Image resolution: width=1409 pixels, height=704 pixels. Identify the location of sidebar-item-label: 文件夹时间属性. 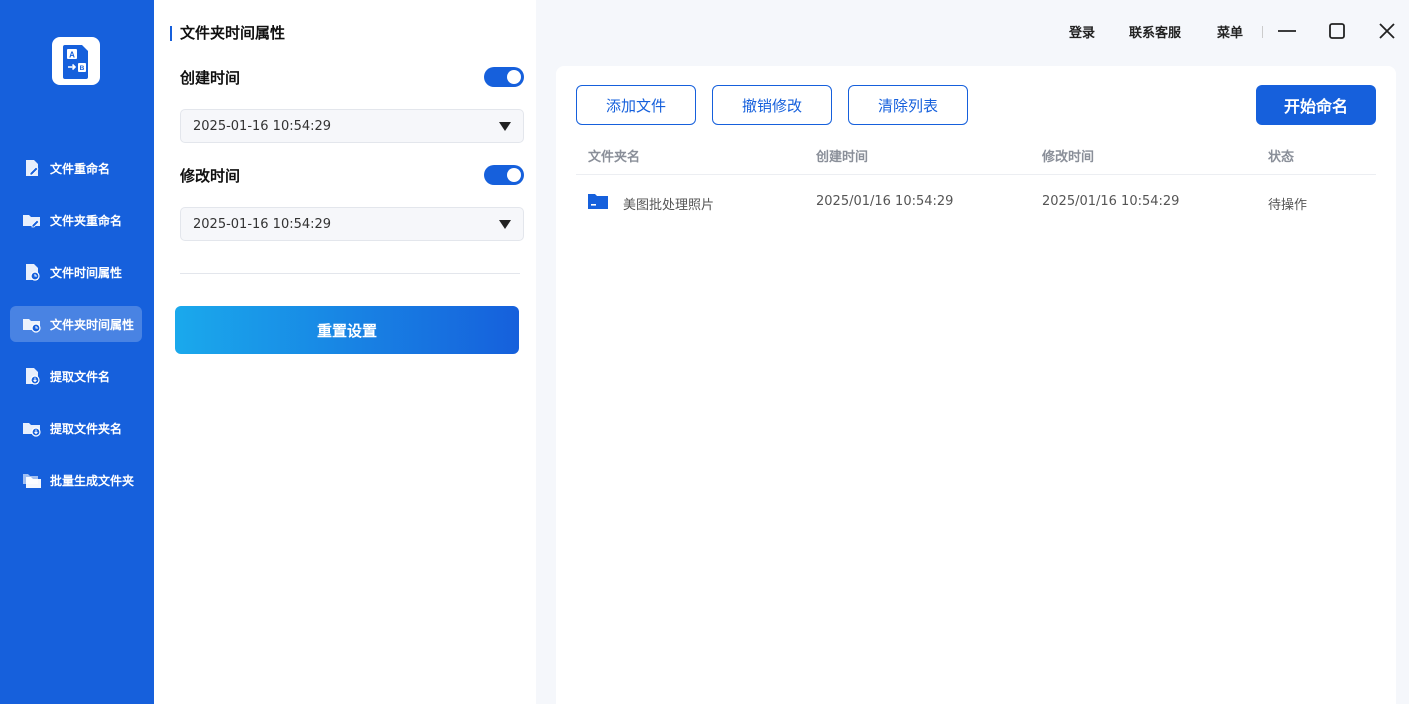
(92, 324).